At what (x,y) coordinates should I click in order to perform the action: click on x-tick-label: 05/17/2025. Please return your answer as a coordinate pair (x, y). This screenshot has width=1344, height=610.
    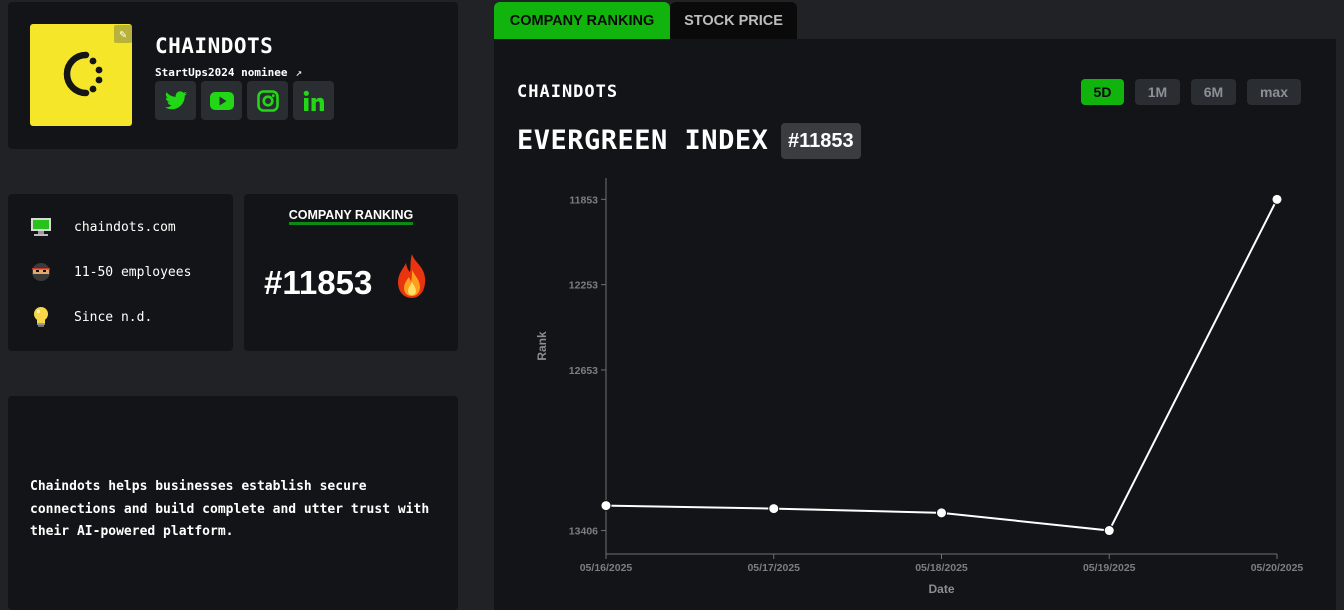
    Looking at the image, I should click on (773, 568).